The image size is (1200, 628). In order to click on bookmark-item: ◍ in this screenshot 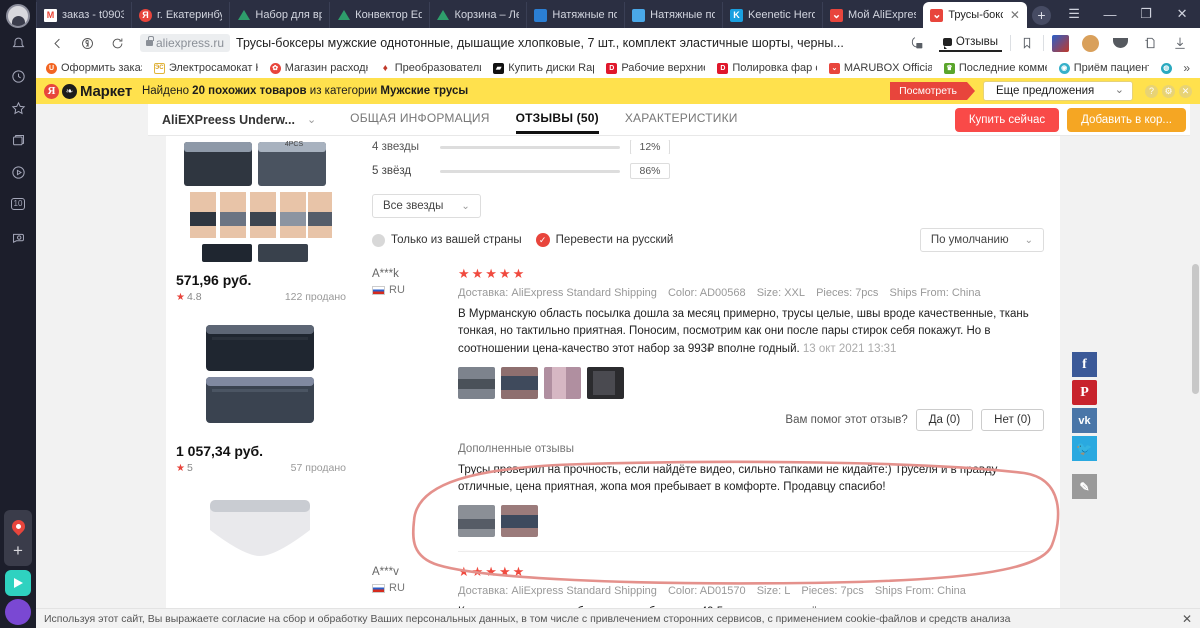, I will do `click(1166, 68)`.